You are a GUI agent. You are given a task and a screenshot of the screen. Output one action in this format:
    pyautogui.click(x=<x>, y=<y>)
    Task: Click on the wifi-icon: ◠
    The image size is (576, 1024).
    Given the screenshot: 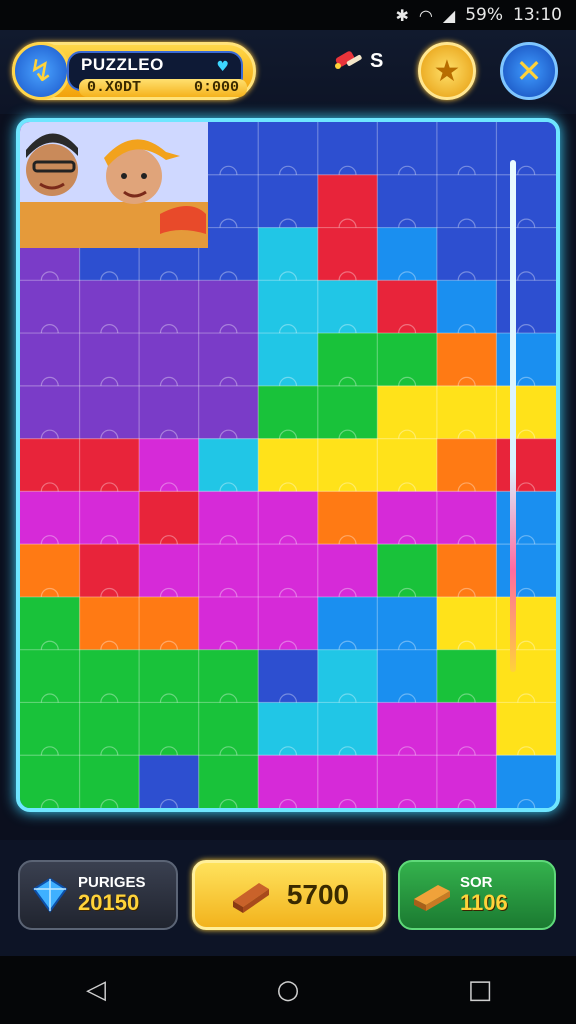 What is the action you would take?
    pyautogui.click(x=425, y=15)
    